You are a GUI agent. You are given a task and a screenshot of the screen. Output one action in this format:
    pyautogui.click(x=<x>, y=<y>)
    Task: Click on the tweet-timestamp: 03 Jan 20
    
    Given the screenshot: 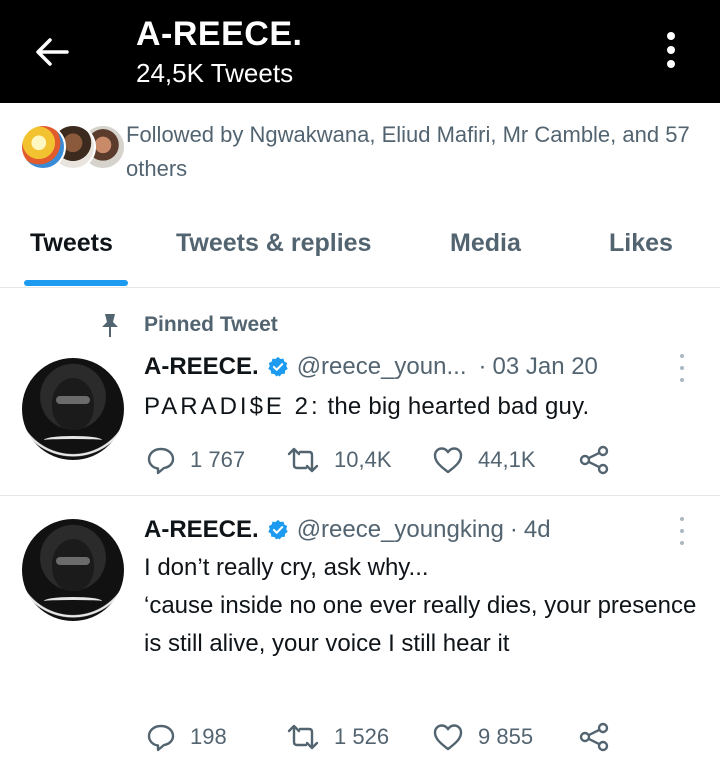 What is the action you would take?
    pyautogui.click(x=544, y=367)
    